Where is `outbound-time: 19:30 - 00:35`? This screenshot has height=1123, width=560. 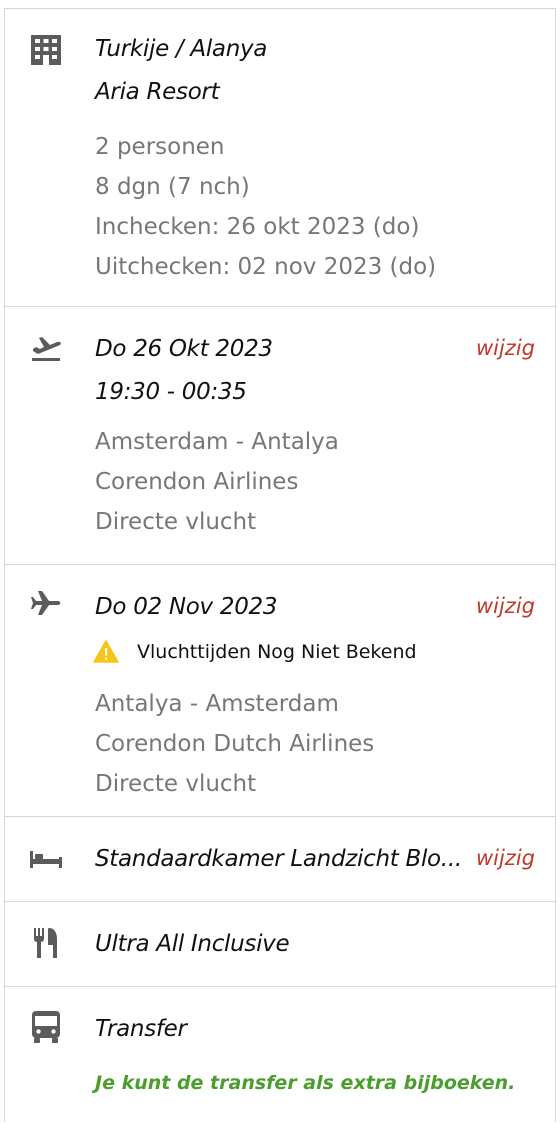
outbound-time: 19:30 - 00:35 is located at coordinates (171, 392).